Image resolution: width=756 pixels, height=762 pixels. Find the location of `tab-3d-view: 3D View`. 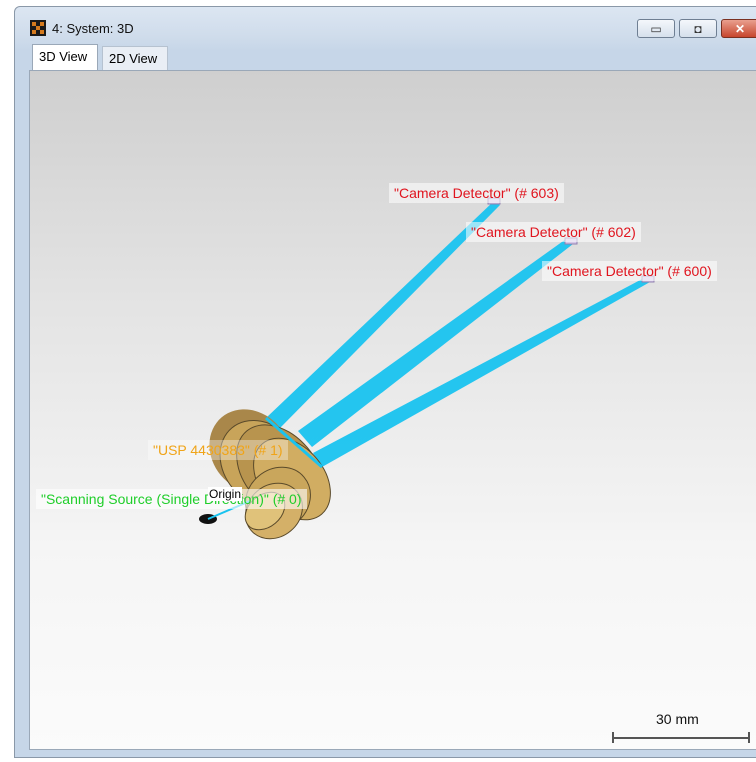

tab-3d-view: 3D View is located at coordinates (65, 57).